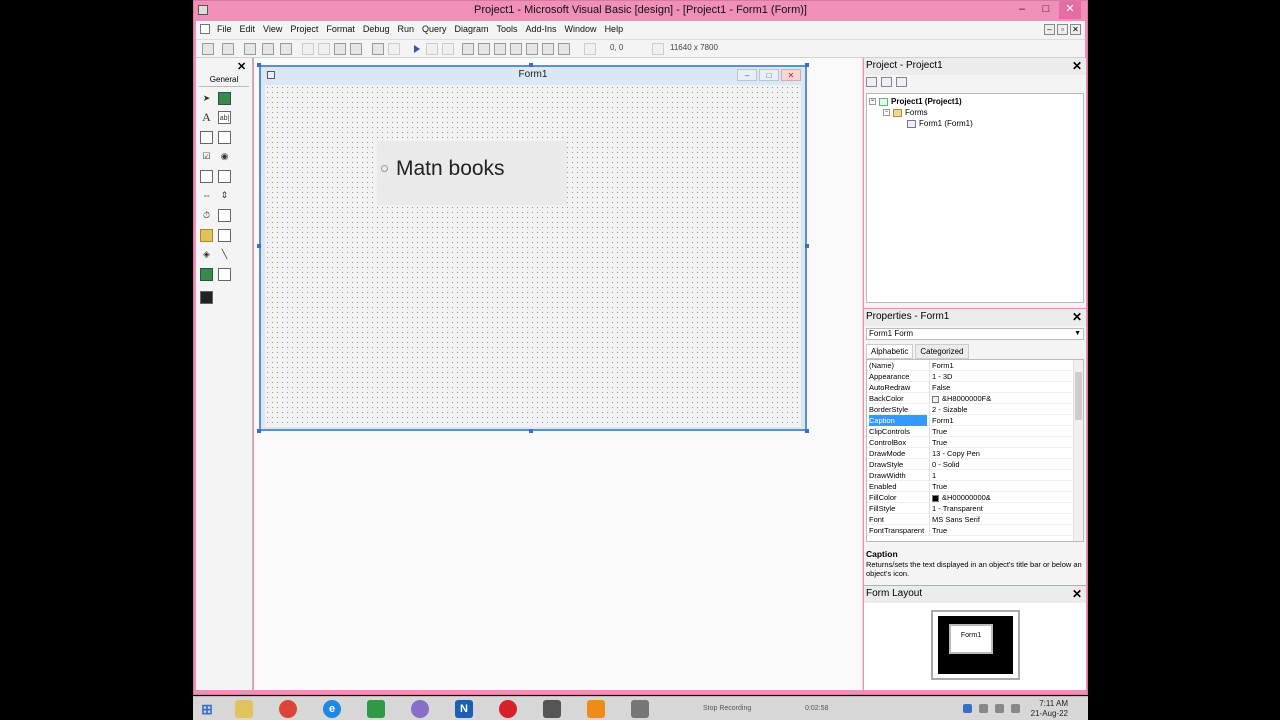 Image resolution: width=1280 pixels, height=720 pixels. What do you see at coordinates (206, 156) in the screenshot?
I see `checkbox-tool-icon: ☑` at bounding box center [206, 156].